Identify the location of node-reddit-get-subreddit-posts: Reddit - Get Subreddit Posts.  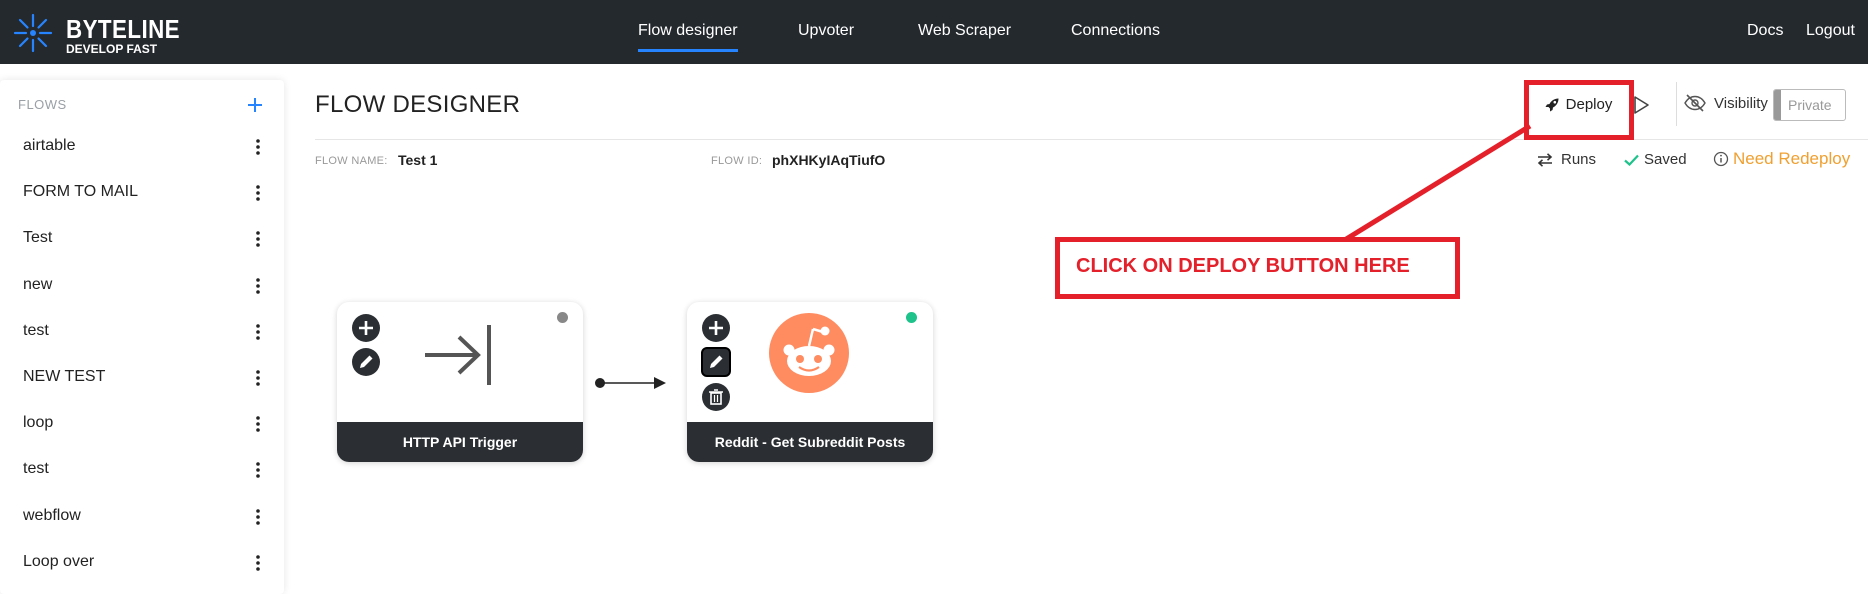
(810, 382).